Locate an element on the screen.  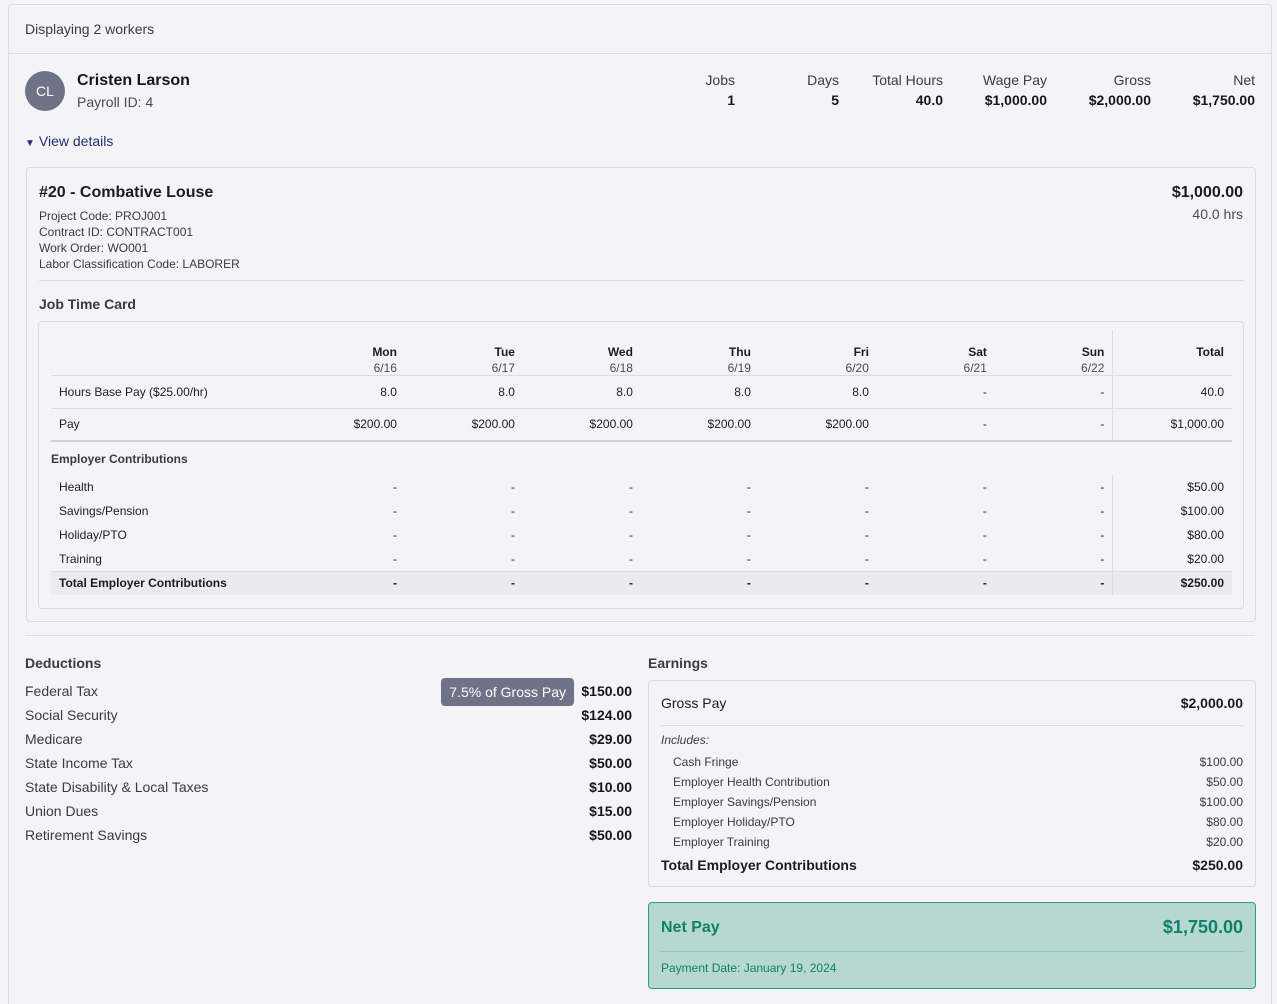
view-details-label: View details is located at coordinates (76, 141).